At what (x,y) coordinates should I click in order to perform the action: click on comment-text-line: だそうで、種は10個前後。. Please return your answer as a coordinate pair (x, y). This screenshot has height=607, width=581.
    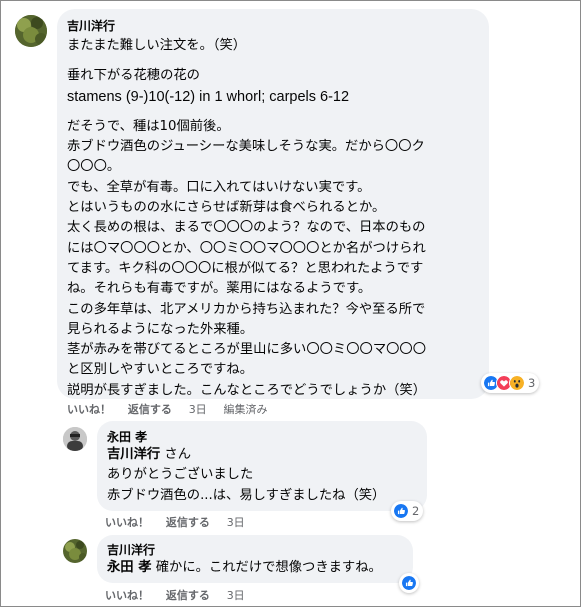
    Looking at the image, I should click on (148, 126).